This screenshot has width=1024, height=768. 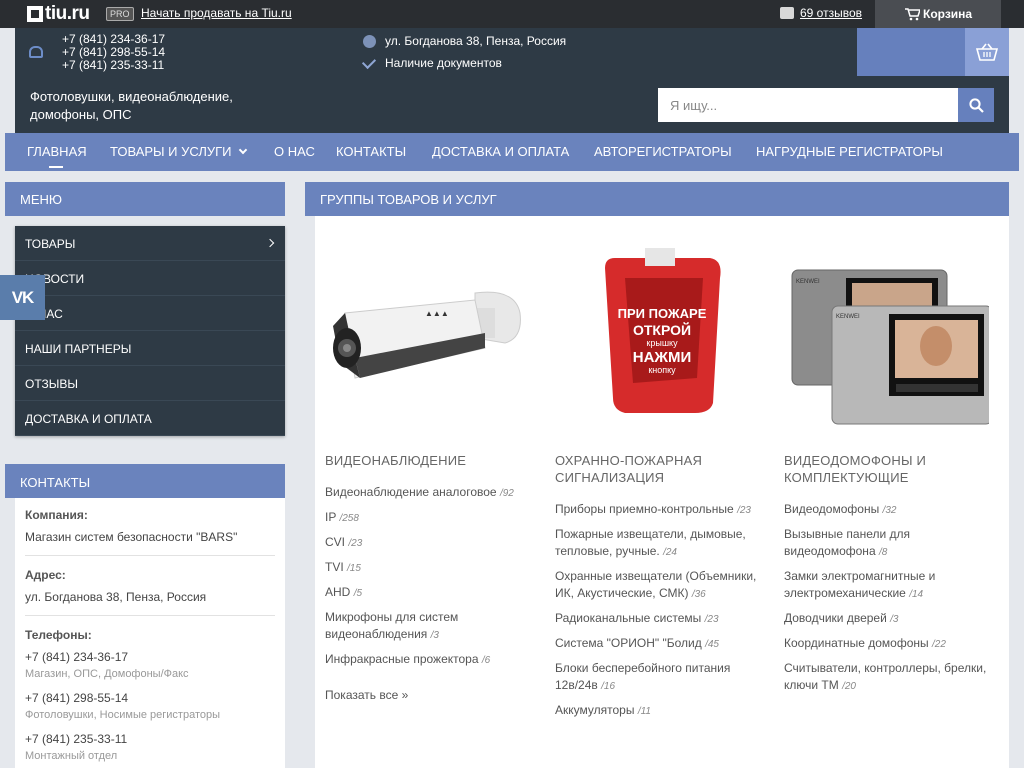 What do you see at coordinates (242, 150) in the screenshot?
I see `chevron-down-icon` at bounding box center [242, 150].